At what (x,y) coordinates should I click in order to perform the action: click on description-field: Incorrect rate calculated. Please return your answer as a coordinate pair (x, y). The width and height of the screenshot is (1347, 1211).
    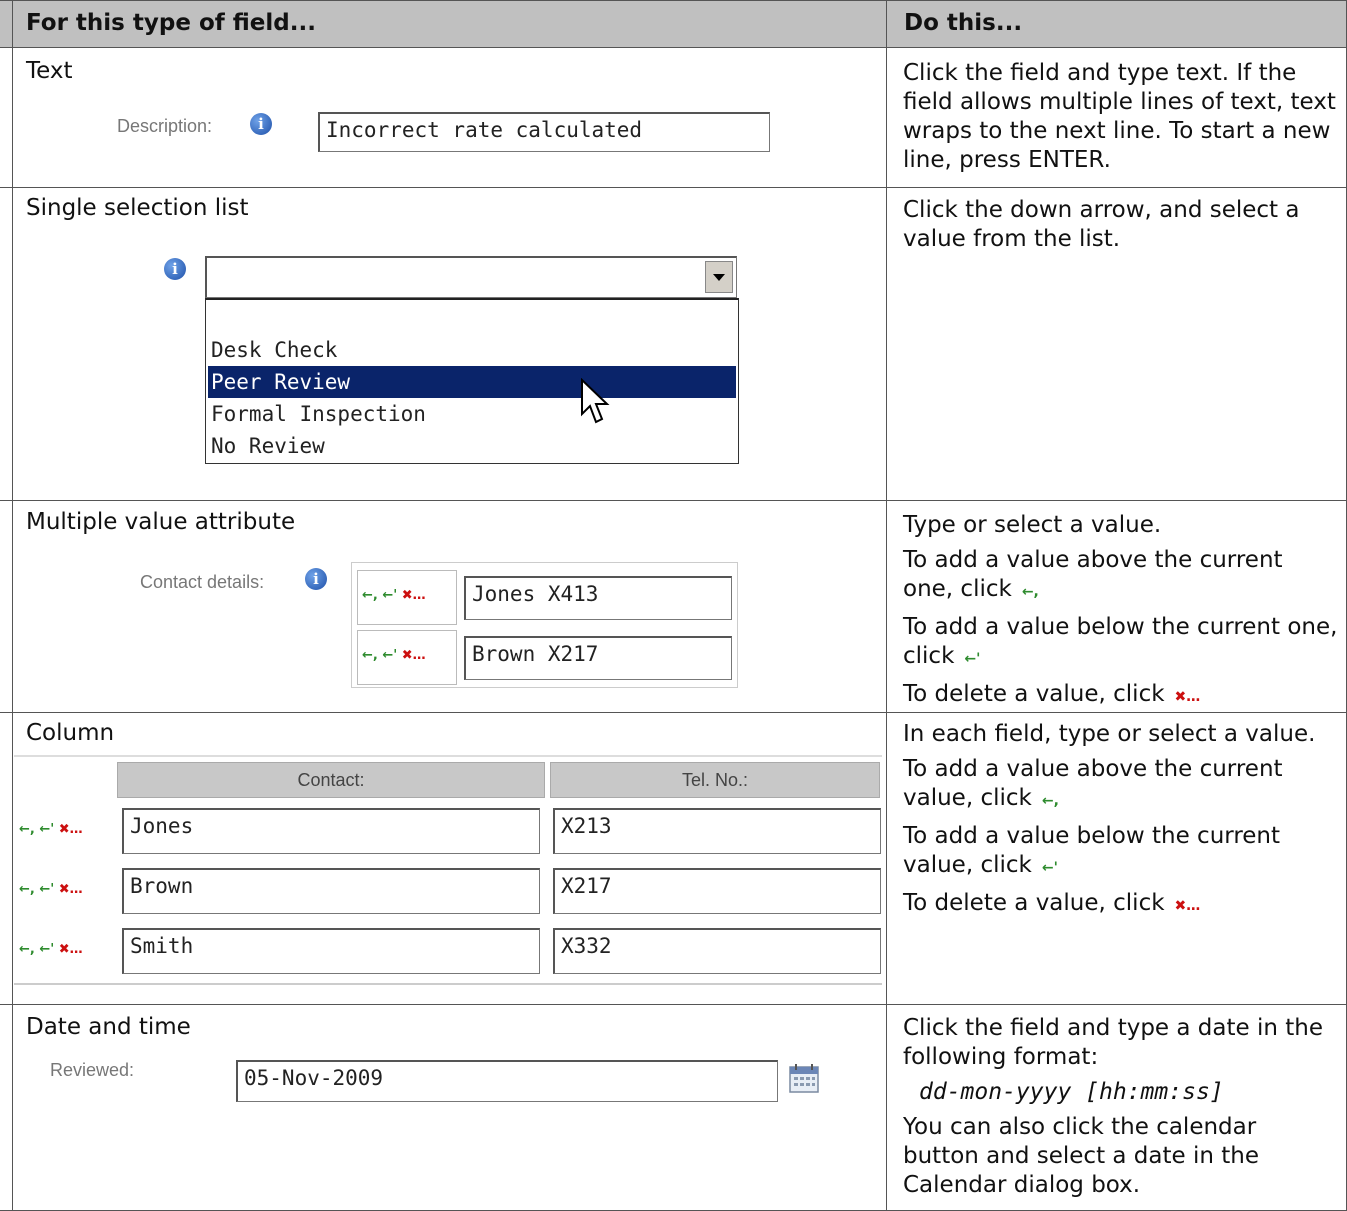
    Looking at the image, I should click on (544, 132).